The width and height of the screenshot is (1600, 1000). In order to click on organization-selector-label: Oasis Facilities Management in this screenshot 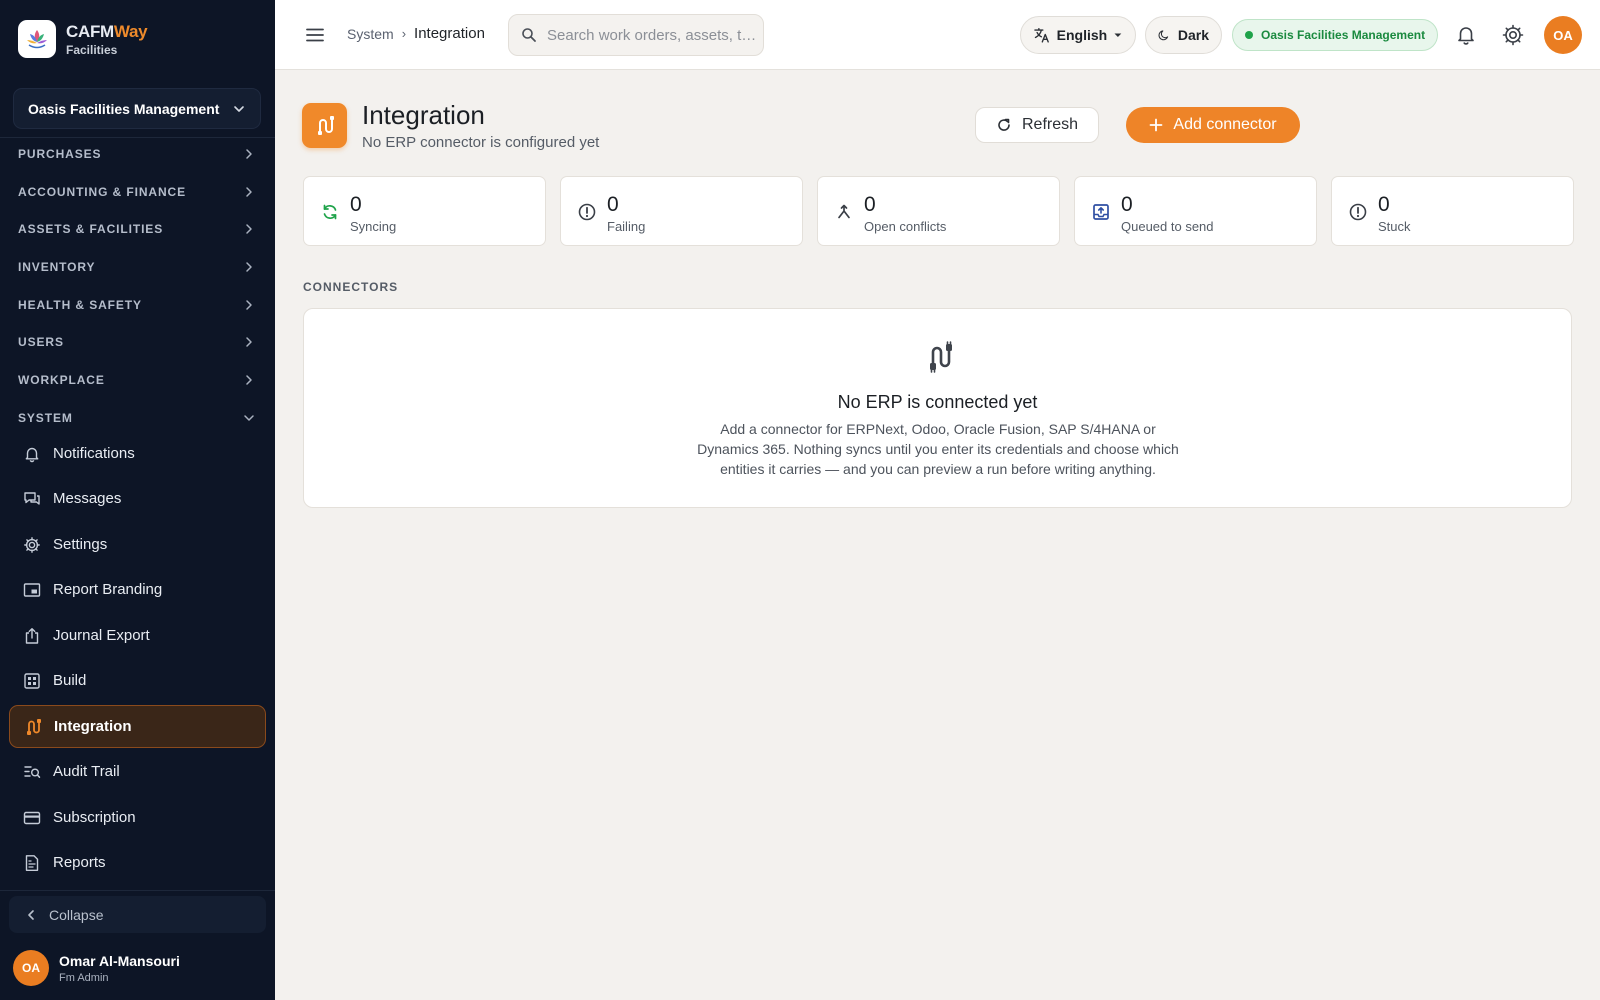, I will do `click(124, 108)`.